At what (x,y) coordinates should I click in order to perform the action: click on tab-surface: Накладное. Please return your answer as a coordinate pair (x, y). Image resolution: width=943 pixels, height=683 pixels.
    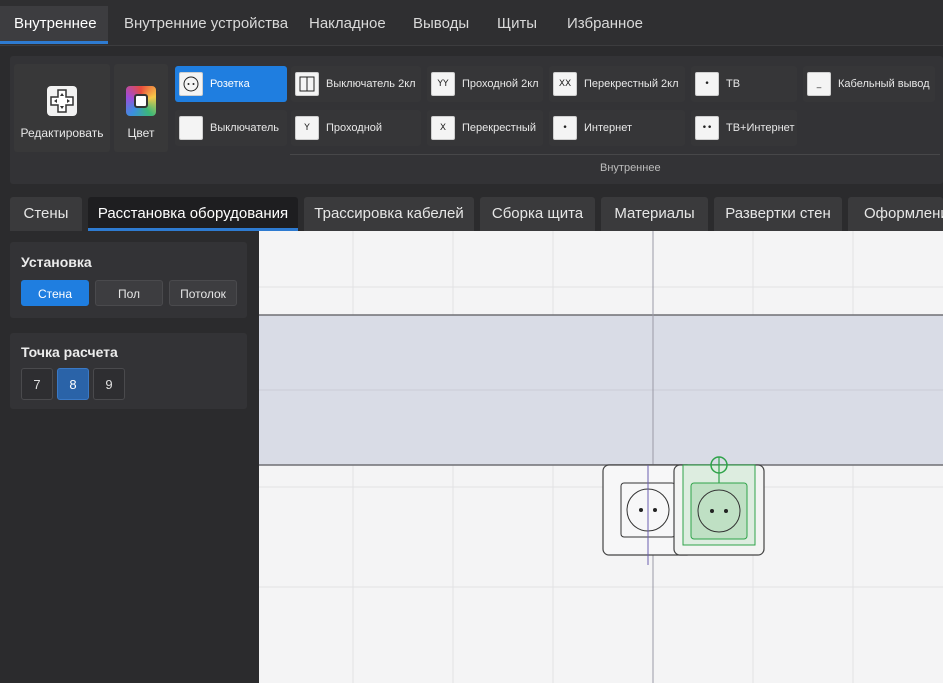
    Looking at the image, I should click on (347, 25).